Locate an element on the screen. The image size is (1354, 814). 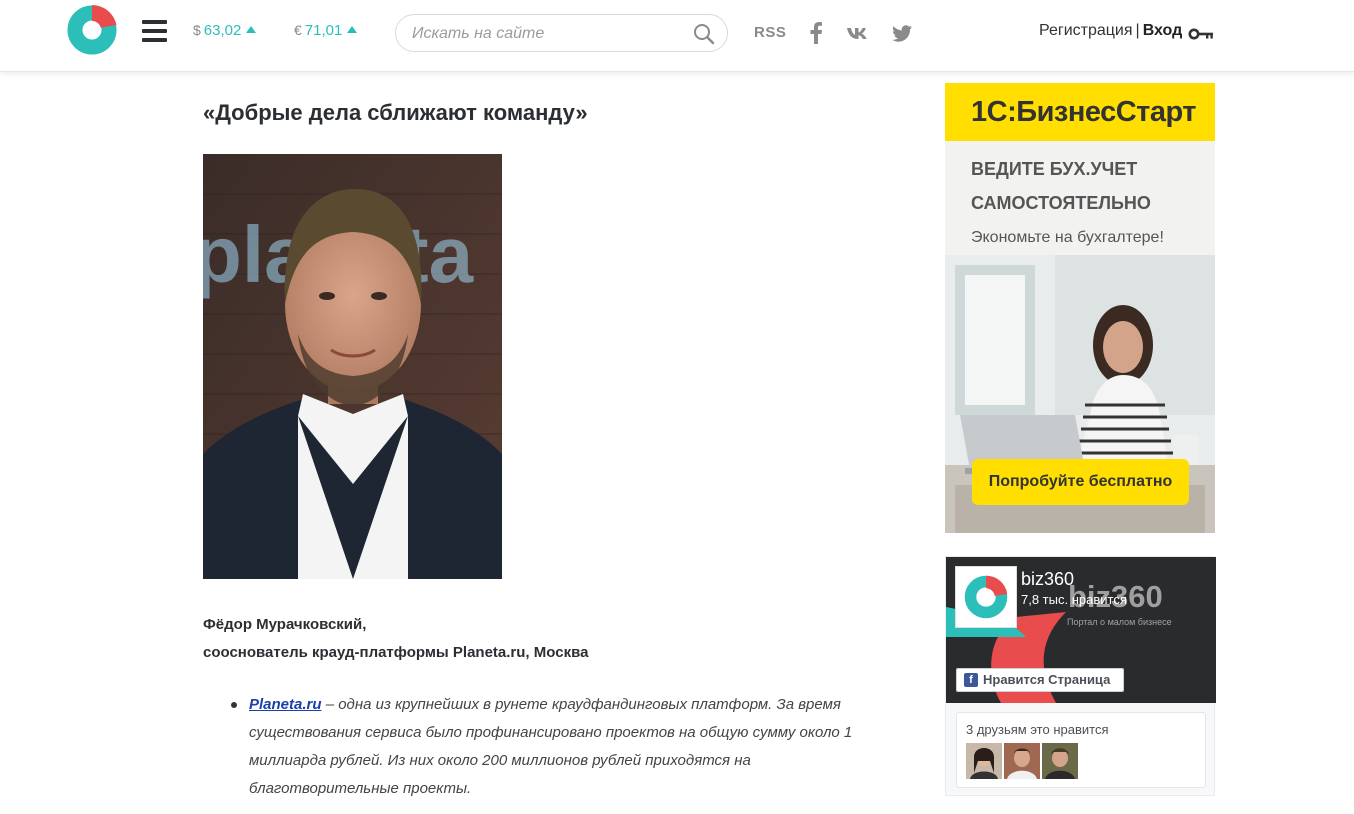
article-title: «Добрые дела сближают команду» is located at coordinates (395, 112).